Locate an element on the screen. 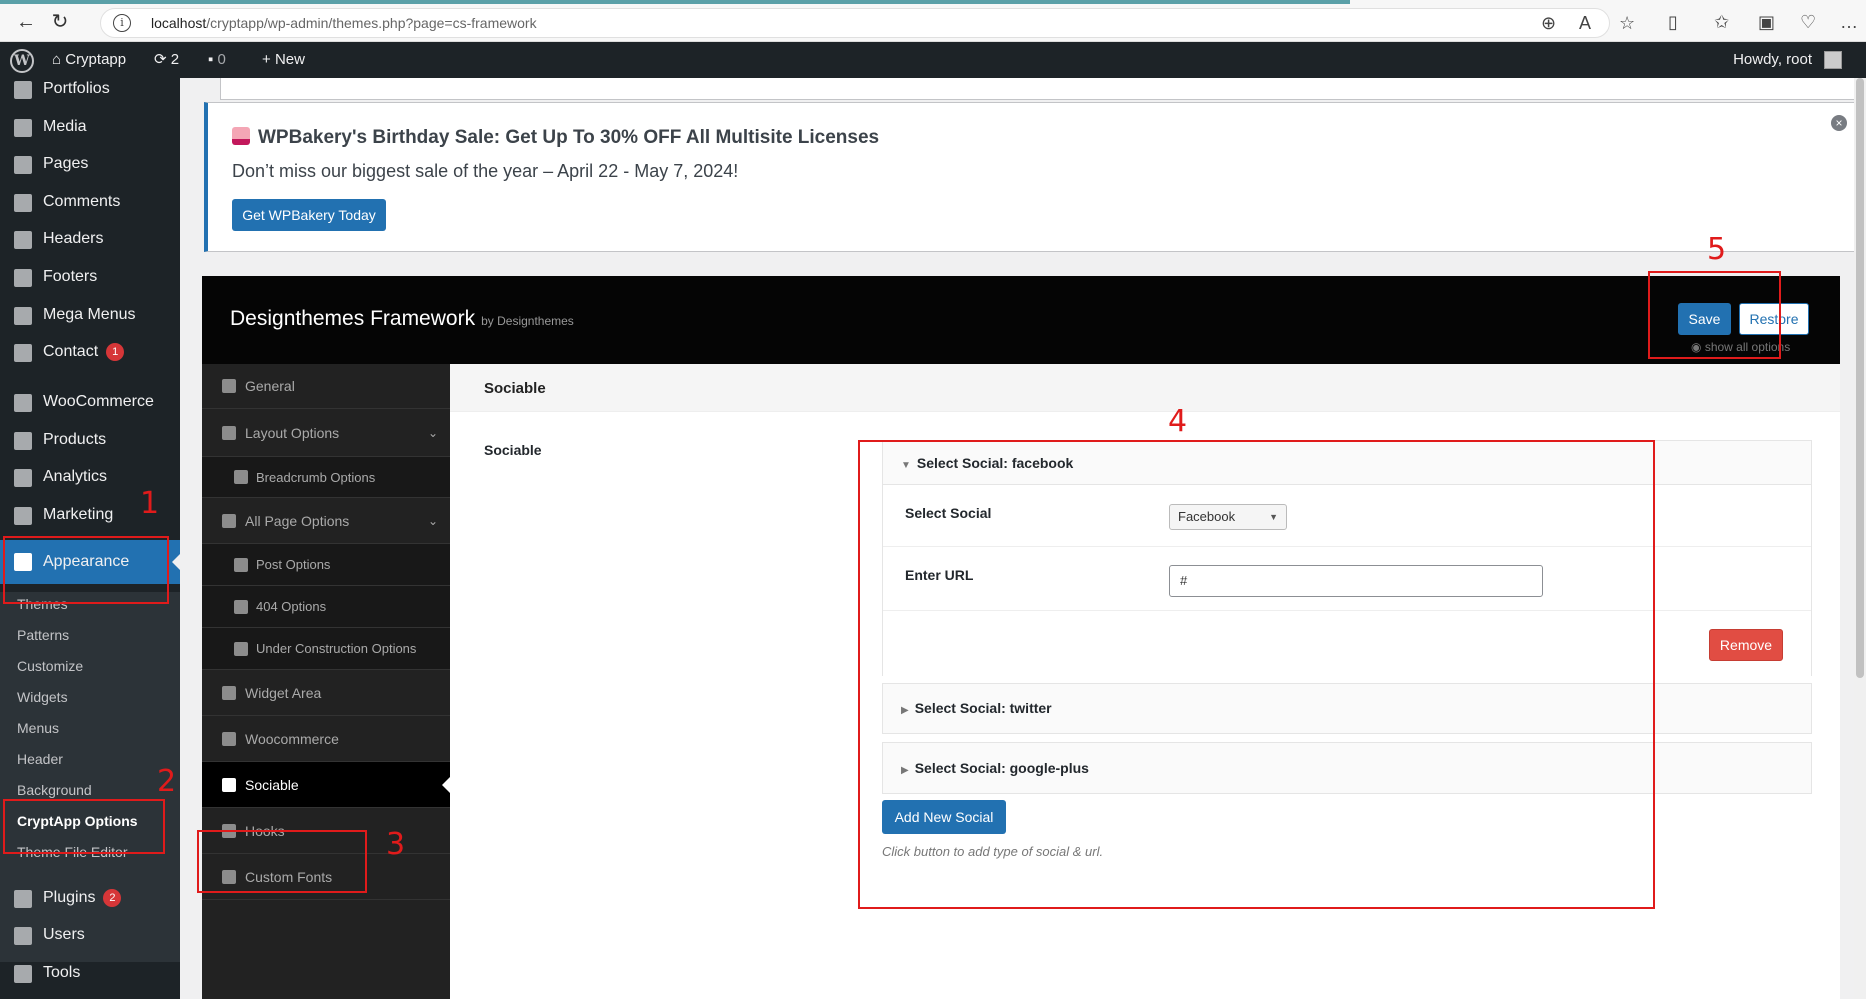  back-icon: ← is located at coordinates (26, 22).